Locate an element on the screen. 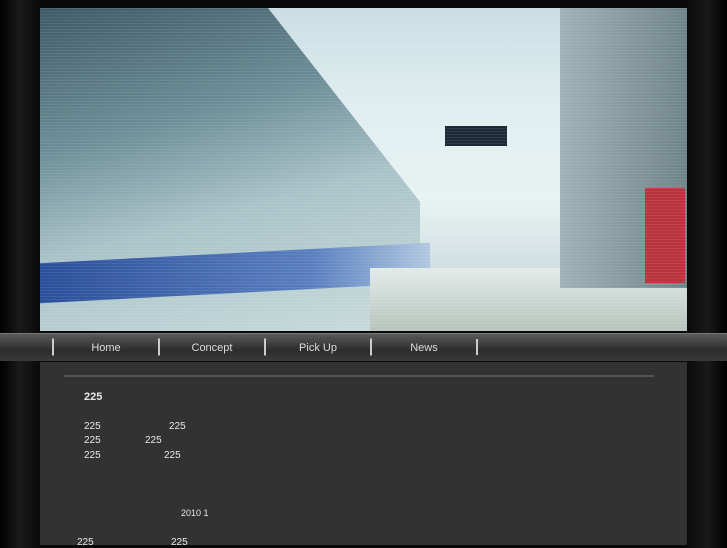 The image size is (727, 548). main-nav: Home Concept Pick Up News is located at coordinates (363, 347).